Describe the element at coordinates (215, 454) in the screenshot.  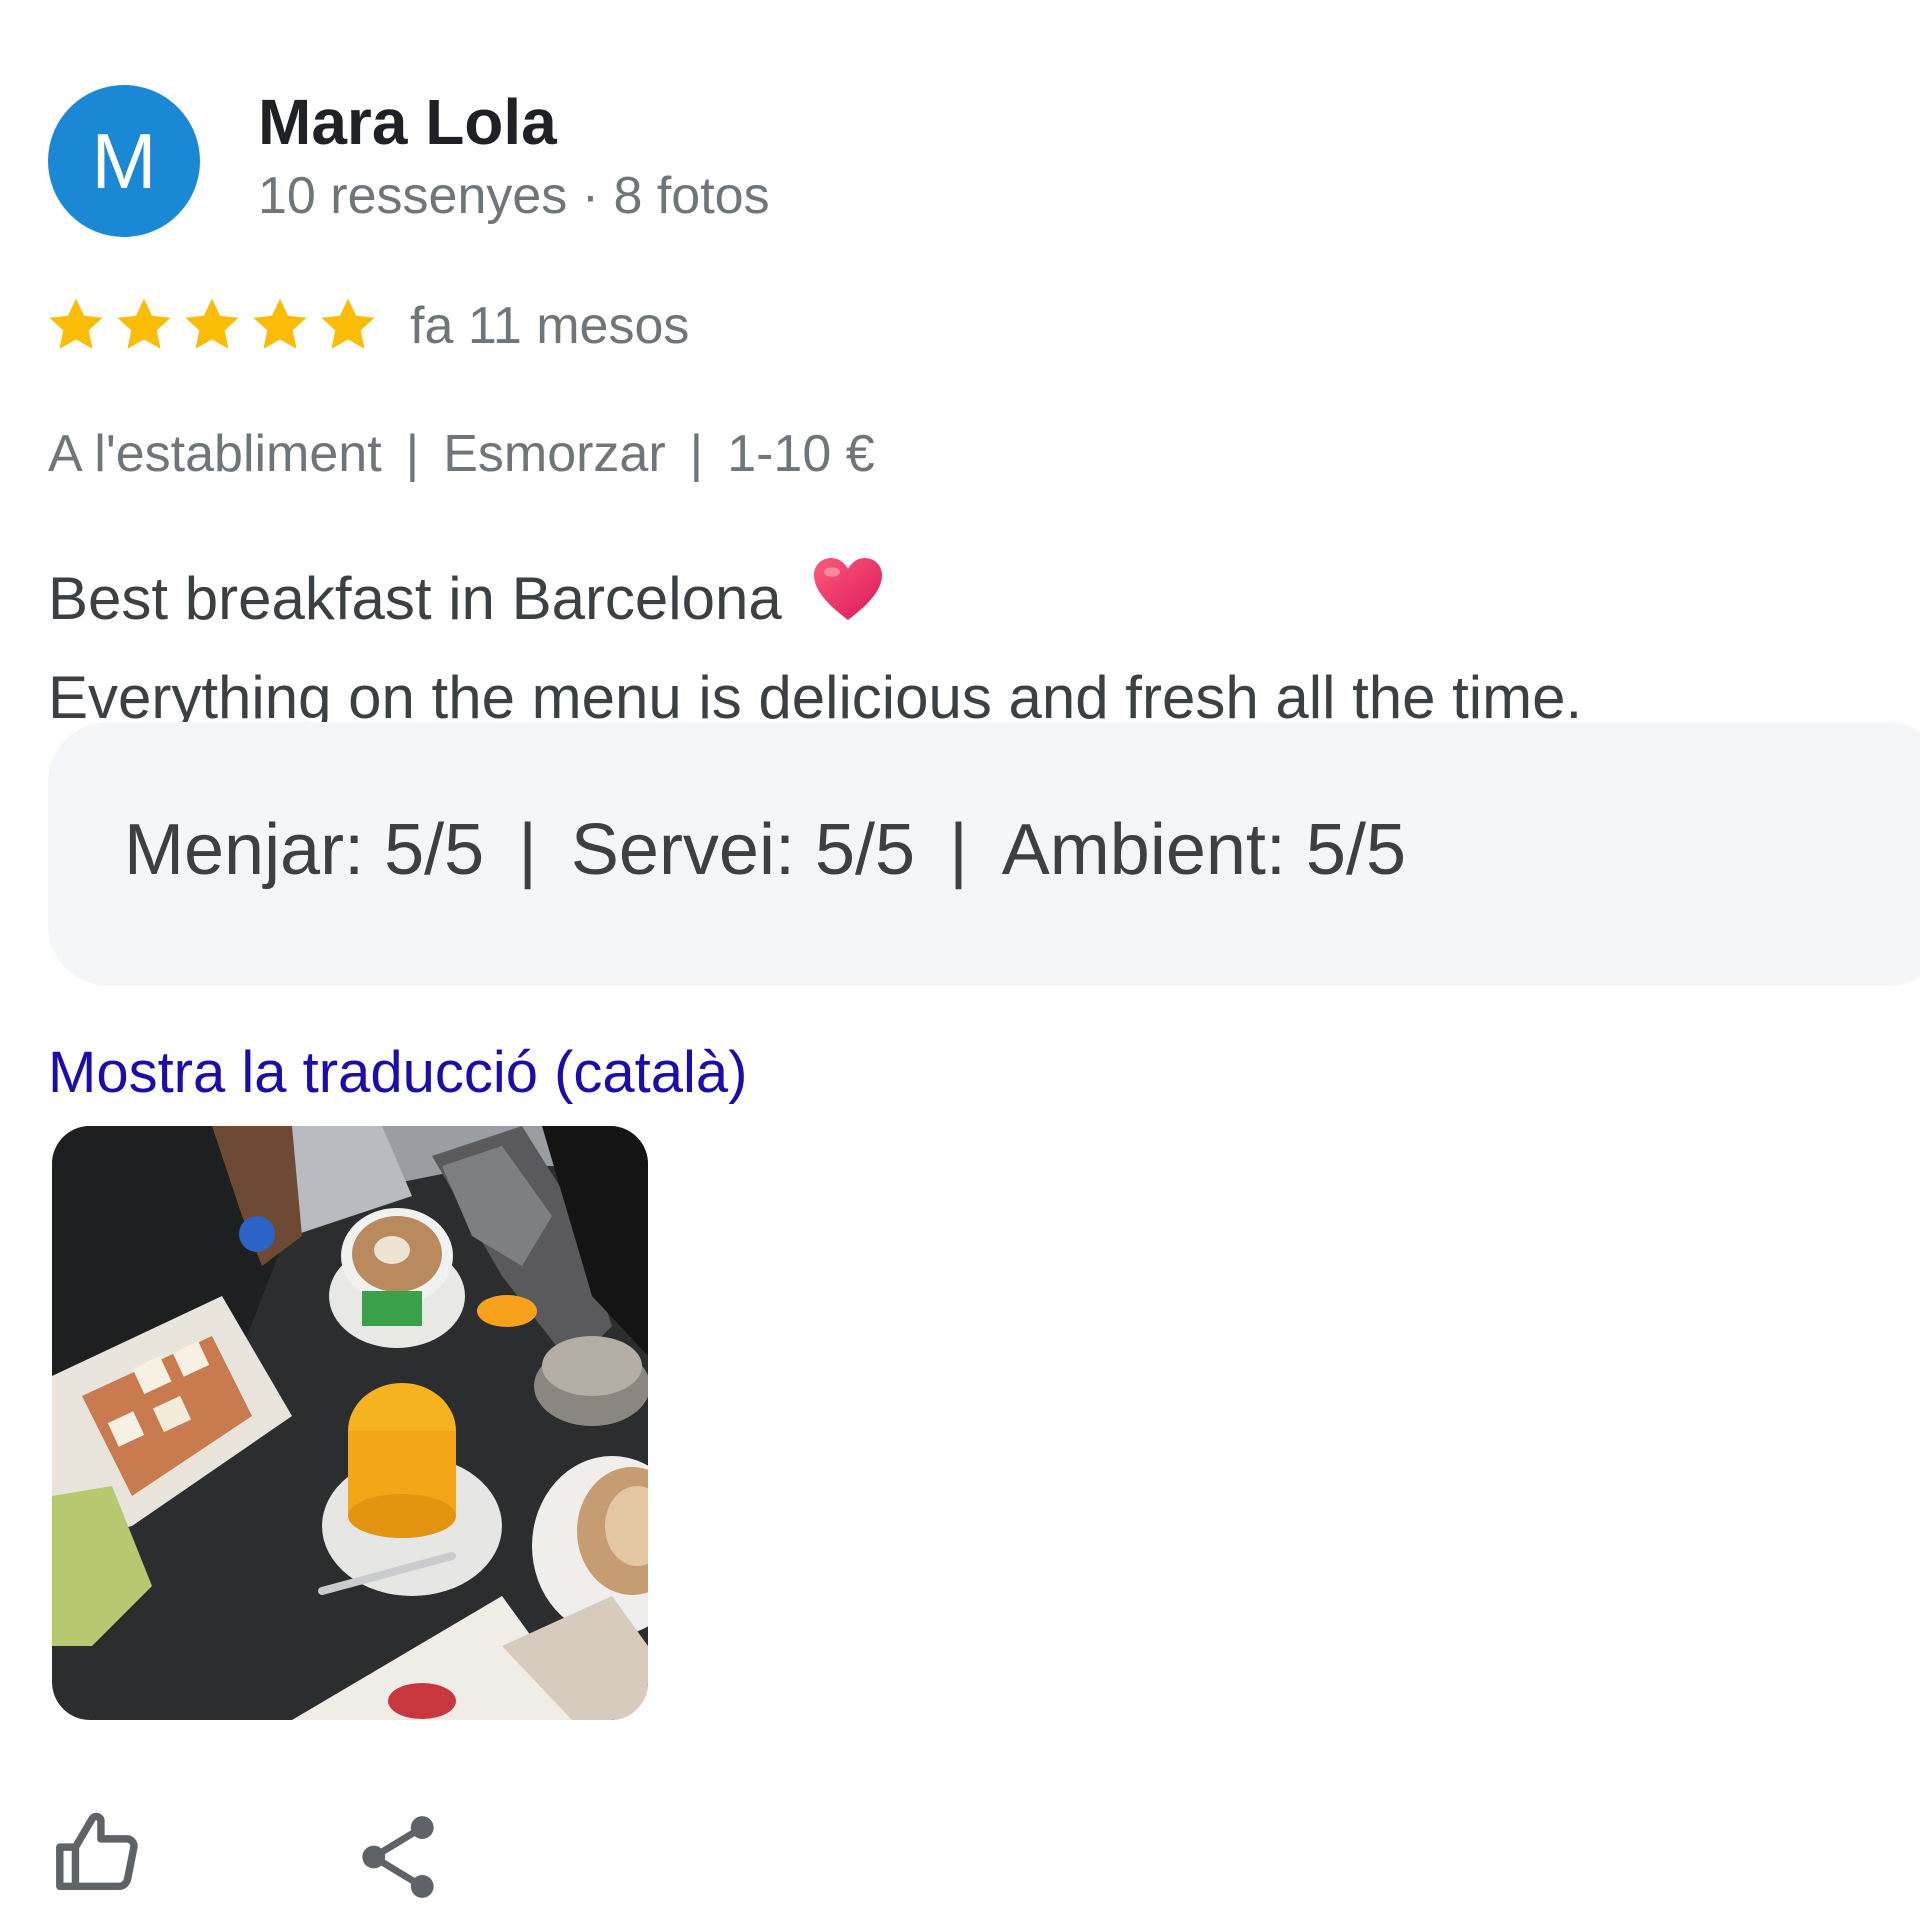
I see `tag-service-type: A l'establiment` at that location.